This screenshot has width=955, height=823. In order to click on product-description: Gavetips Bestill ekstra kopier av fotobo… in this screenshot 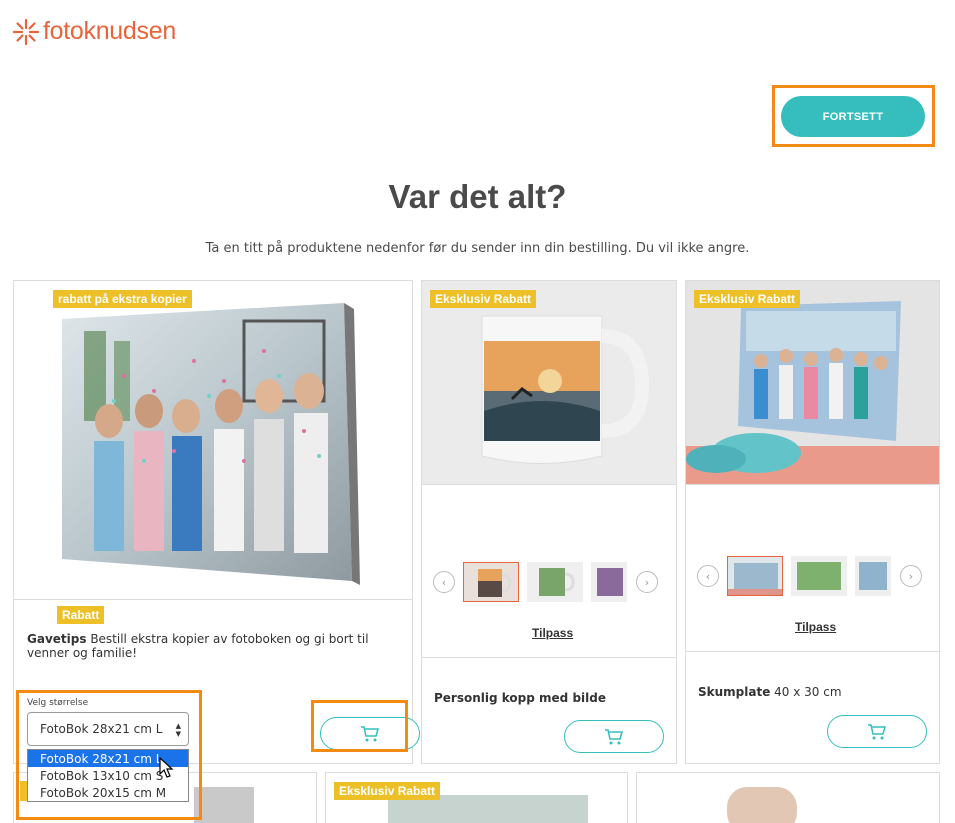, I will do `click(212, 646)`.